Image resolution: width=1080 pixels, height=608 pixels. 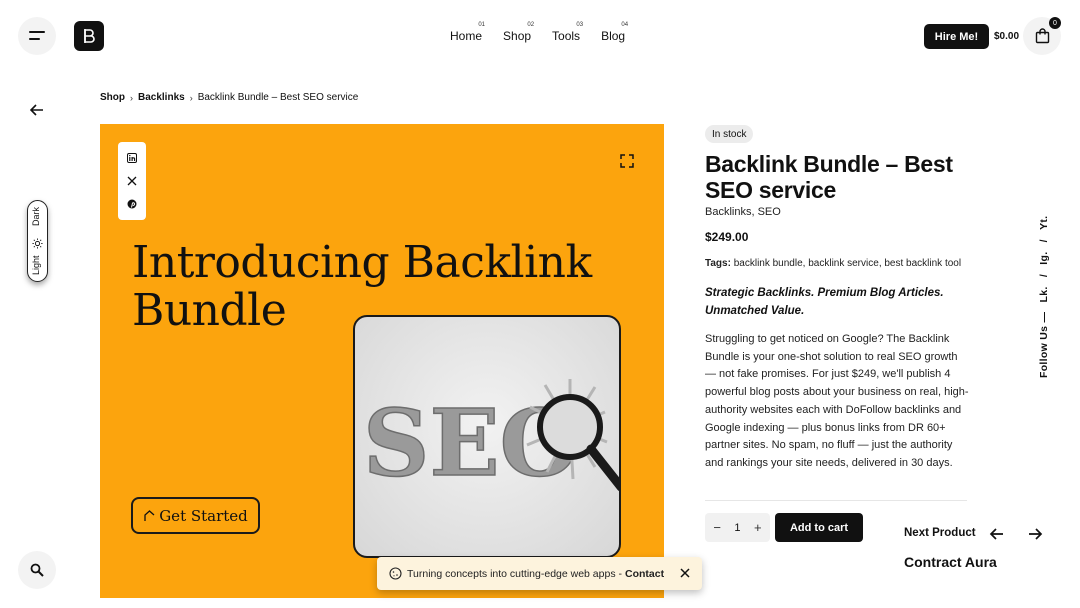 What do you see at coordinates (685, 573) in the screenshot?
I see `close-icon` at bounding box center [685, 573].